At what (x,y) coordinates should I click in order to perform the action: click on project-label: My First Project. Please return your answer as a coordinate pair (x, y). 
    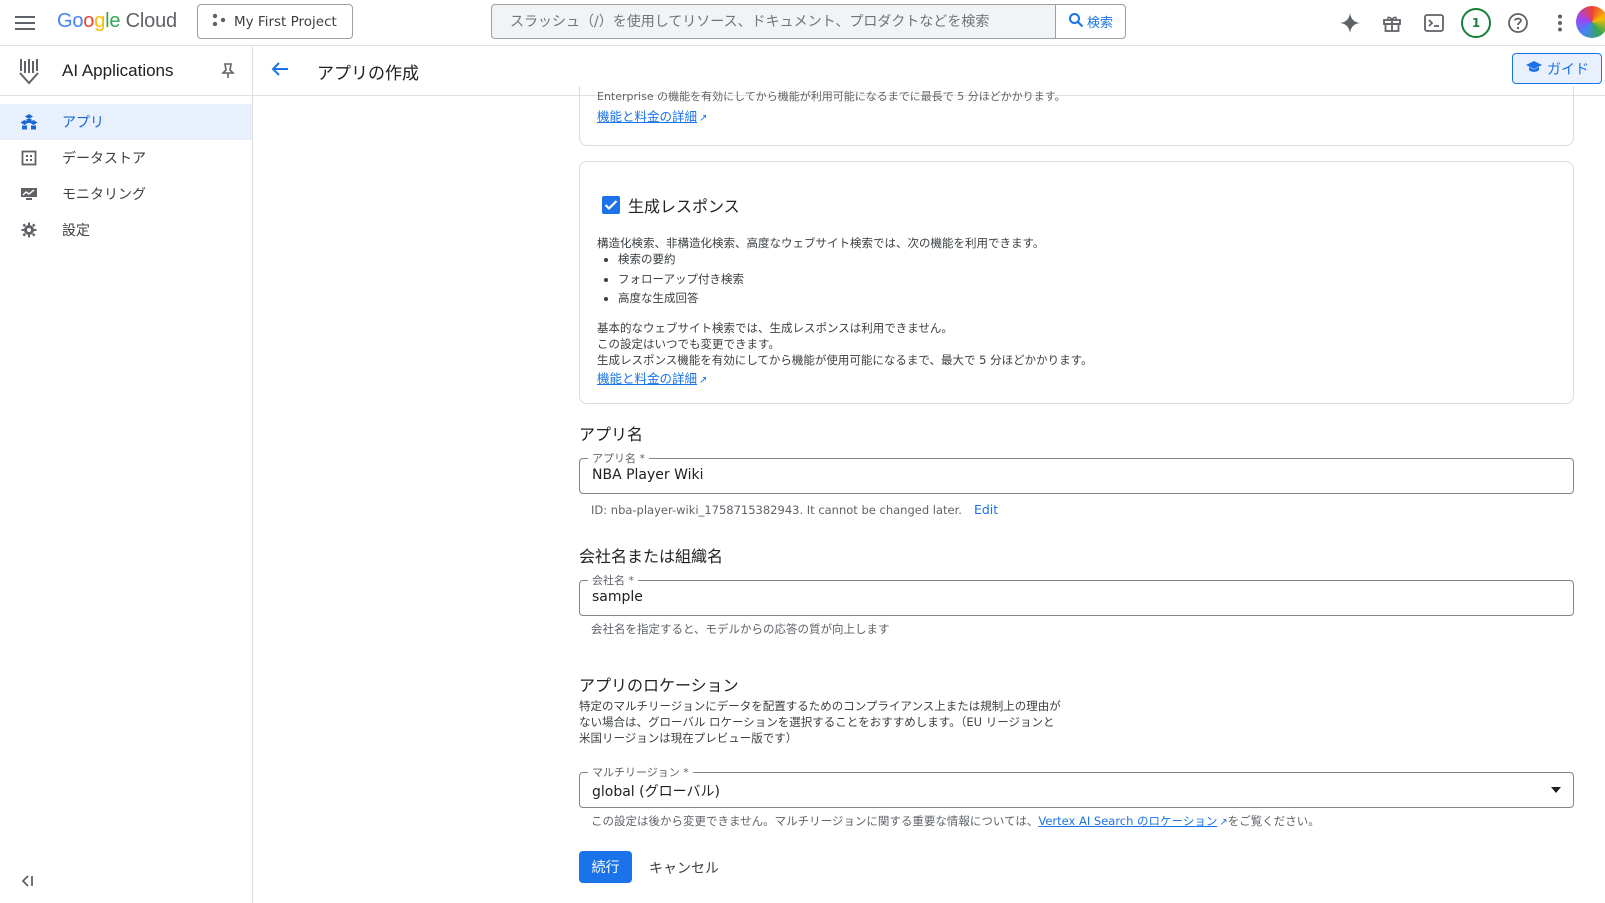
    Looking at the image, I should click on (285, 21).